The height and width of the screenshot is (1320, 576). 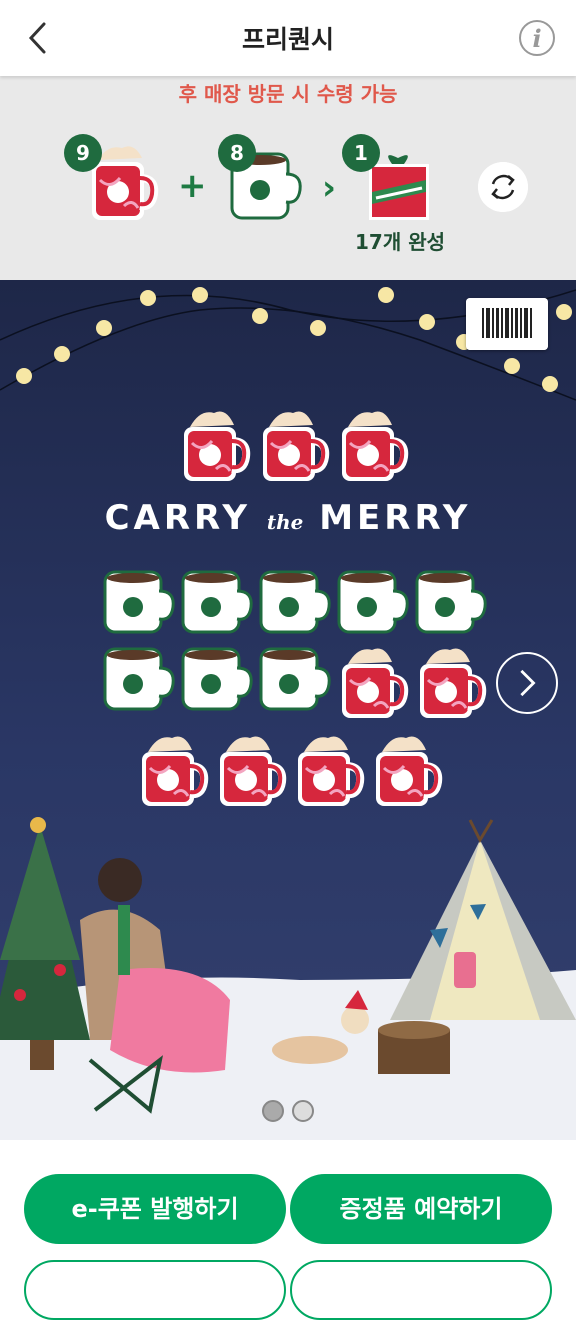 What do you see at coordinates (527, 683) in the screenshot?
I see `chevron-right-icon` at bounding box center [527, 683].